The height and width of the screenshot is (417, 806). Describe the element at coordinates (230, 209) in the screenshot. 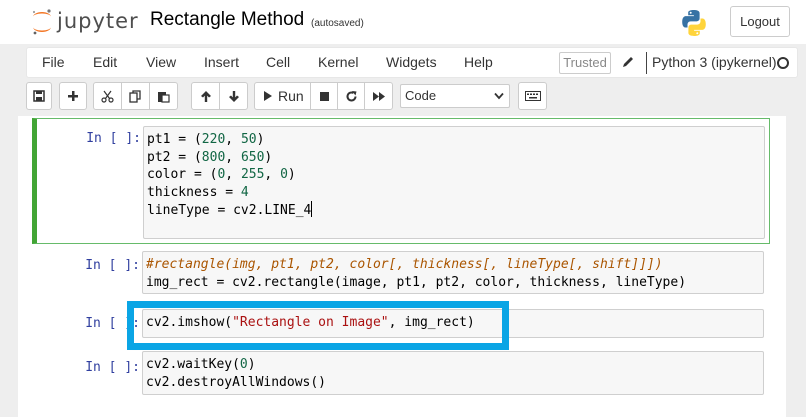

I see `code-line: lineType = cv2.LINE_4` at that location.